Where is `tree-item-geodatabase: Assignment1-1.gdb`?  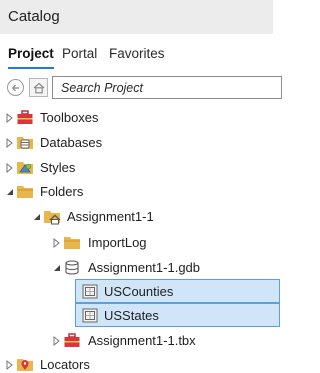 tree-item-geodatabase: Assignment1-1.gdb is located at coordinates (136, 268).